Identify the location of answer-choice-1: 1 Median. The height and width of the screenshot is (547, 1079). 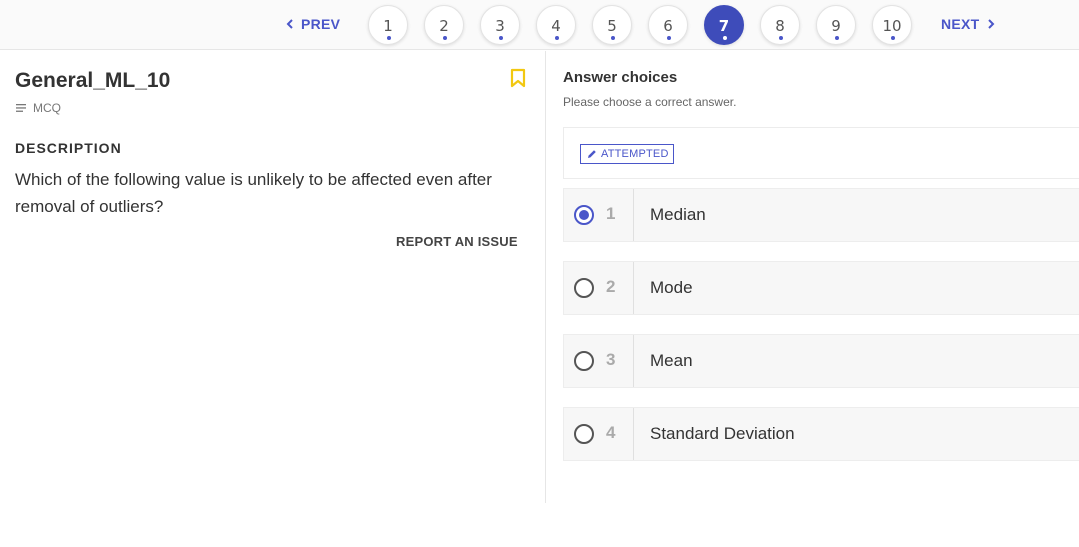
(821, 215).